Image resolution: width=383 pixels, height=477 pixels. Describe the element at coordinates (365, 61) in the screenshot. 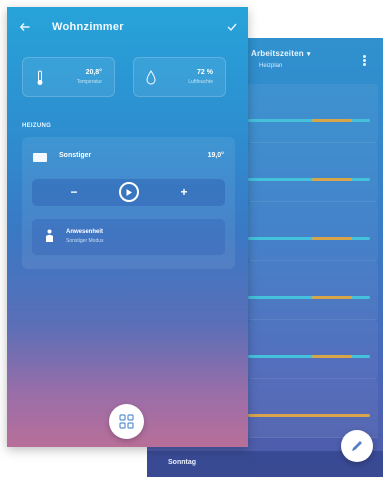

I see `more-vertical-icon` at that location.